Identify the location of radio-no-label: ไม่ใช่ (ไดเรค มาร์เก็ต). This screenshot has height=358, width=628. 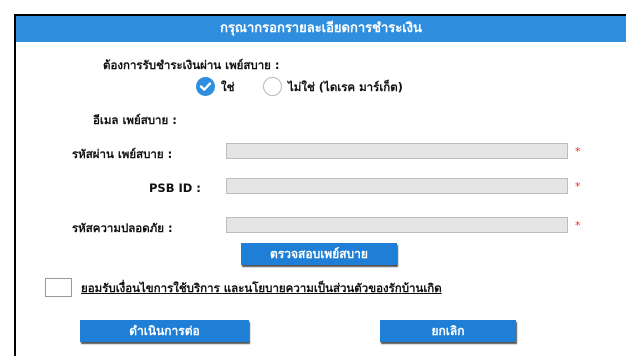
(345, 88).